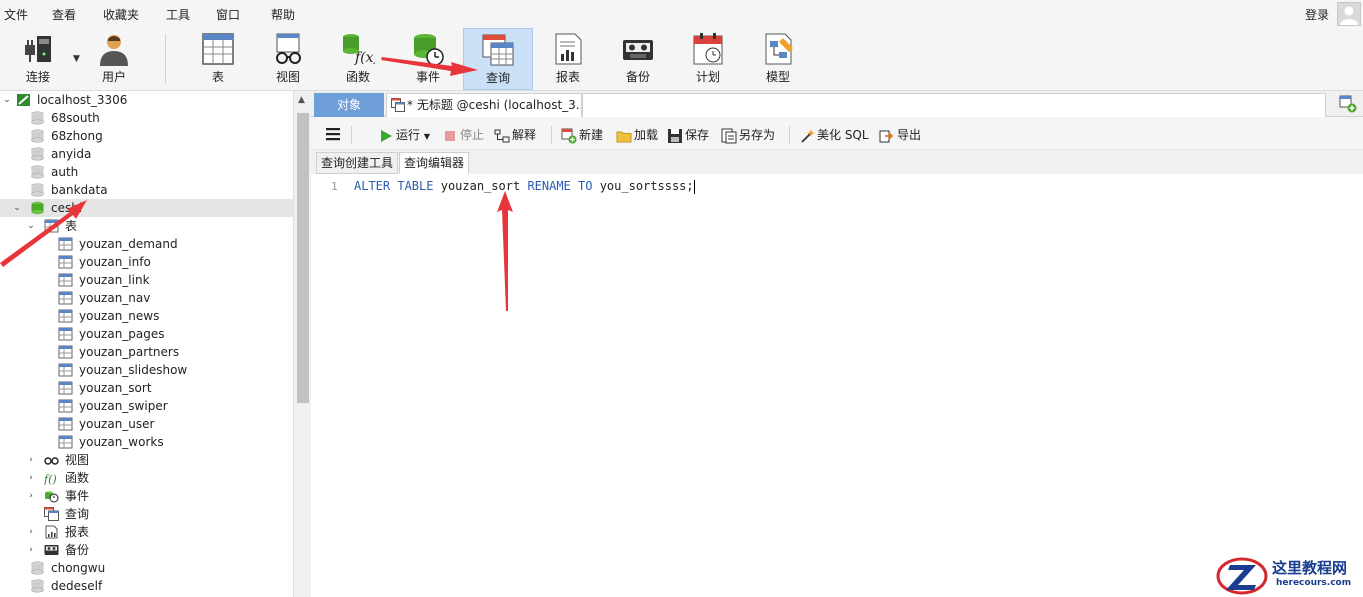 Image resolution: width=1363 pixels, height=597 pixels. What do you see at coordinates (1289, 576) in the screenshot?
I see `watermark-logo: 这里教程网 herecours.com` at bounding box center [1289, 576].